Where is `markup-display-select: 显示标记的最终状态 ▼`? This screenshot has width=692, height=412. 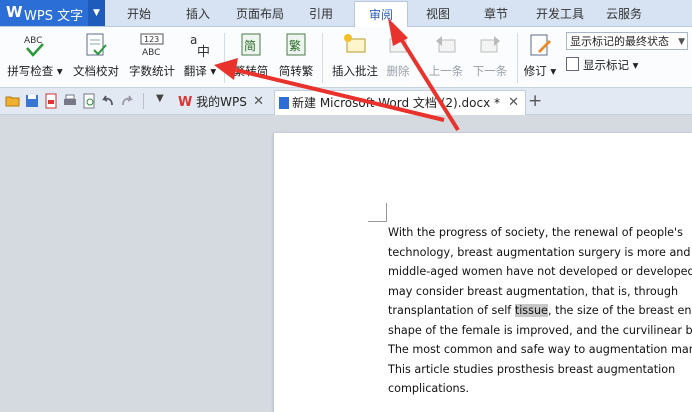
markup-display-select: 显示标记的最终状态 ▼ is located at coordinates (627, 41).